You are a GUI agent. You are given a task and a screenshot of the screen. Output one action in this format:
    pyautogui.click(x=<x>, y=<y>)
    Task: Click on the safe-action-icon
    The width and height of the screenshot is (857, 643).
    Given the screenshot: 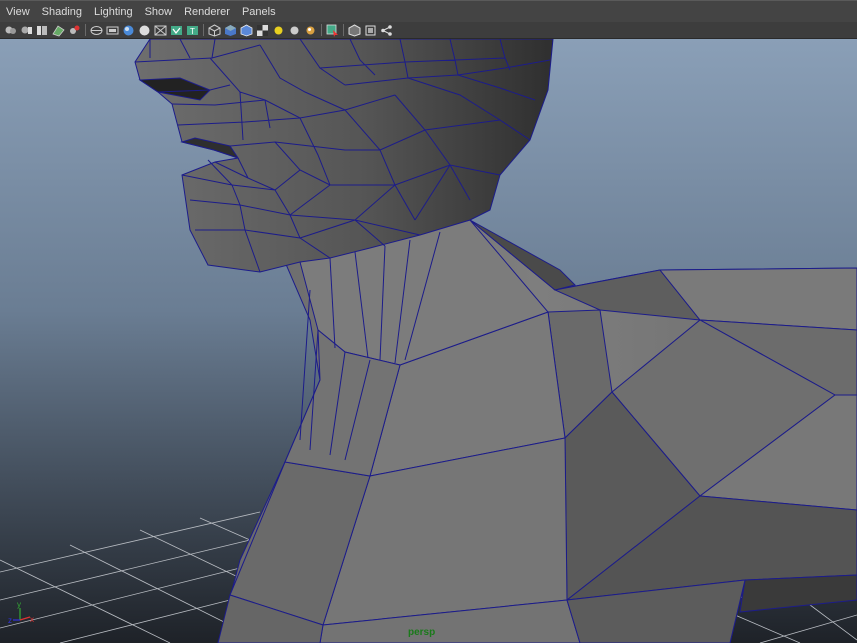 What is the action you would take?
    pyautogui.click(x=176, y=30)
    